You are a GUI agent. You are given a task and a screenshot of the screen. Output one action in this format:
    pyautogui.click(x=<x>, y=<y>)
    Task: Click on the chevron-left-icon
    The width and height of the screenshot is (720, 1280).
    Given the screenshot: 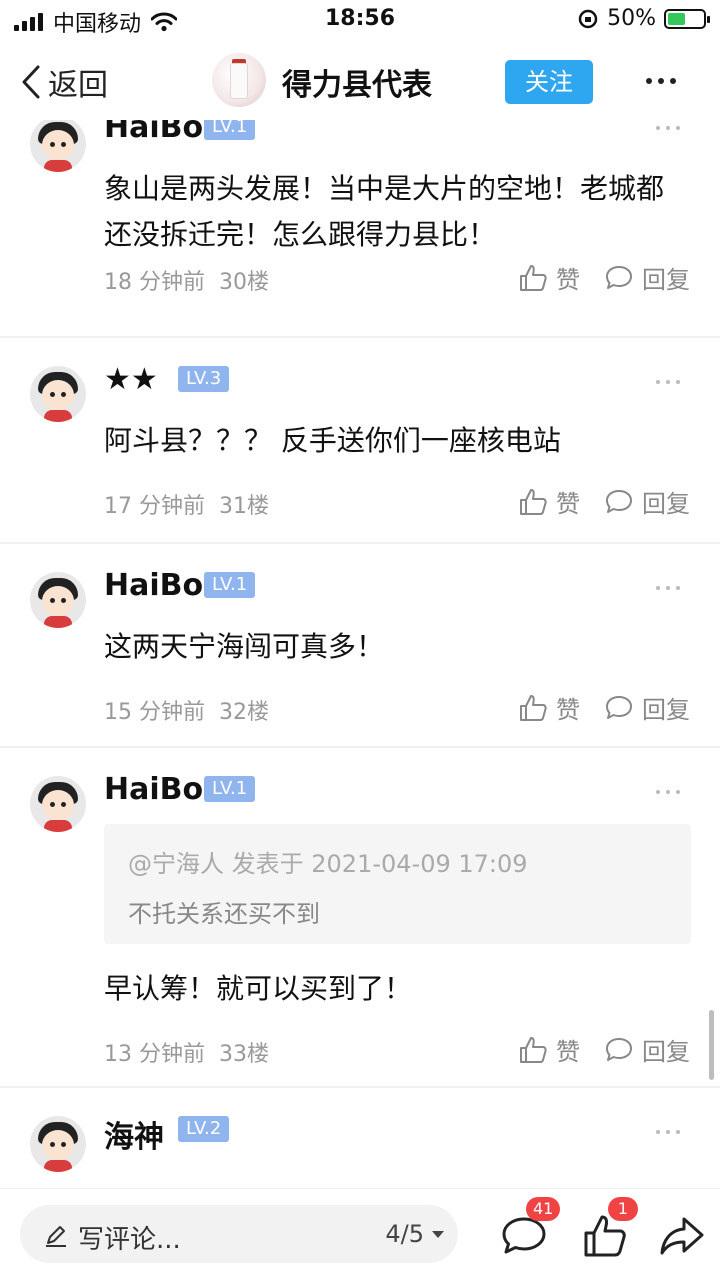 What is the action you would take?
    pyautogui.click(x=31, y=82)
    